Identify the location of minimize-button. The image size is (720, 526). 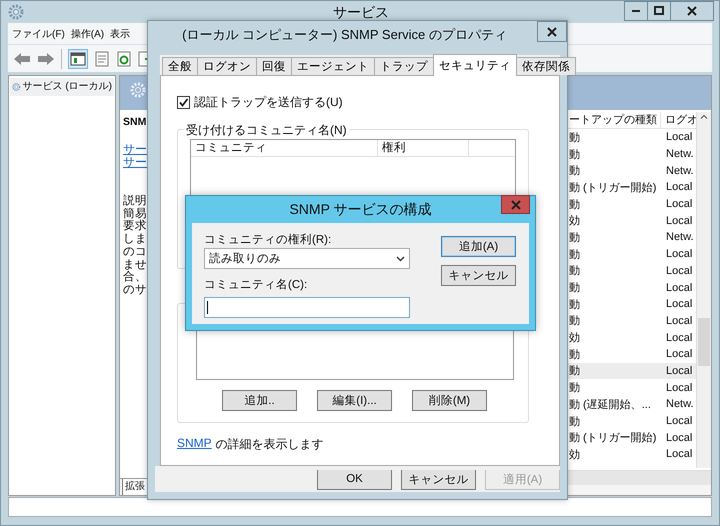
(636, 11).